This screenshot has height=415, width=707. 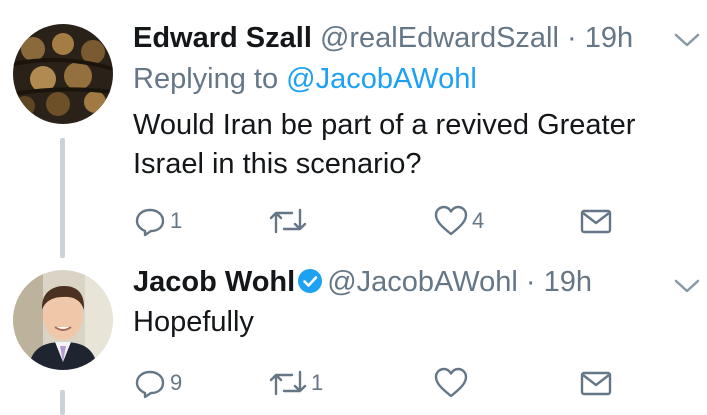 What do you see at coordinates (176, 382) in the screenshot?
I see `reply-count: 9` at bounding box center [176, 382].